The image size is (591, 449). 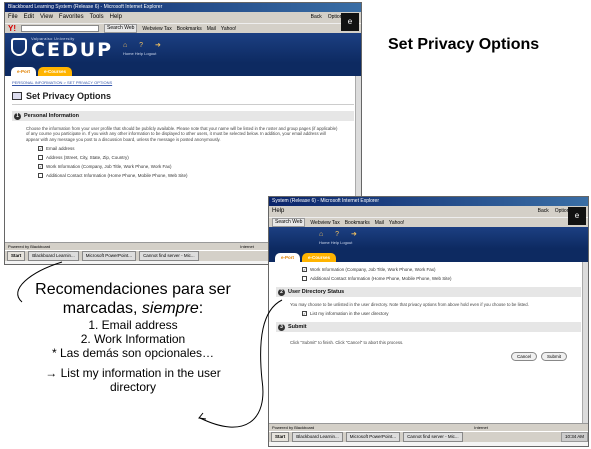 What do you see at coordinates (40, 282) in the screenshot?
I see `curve-to-options` at bounding box center [40, 282].